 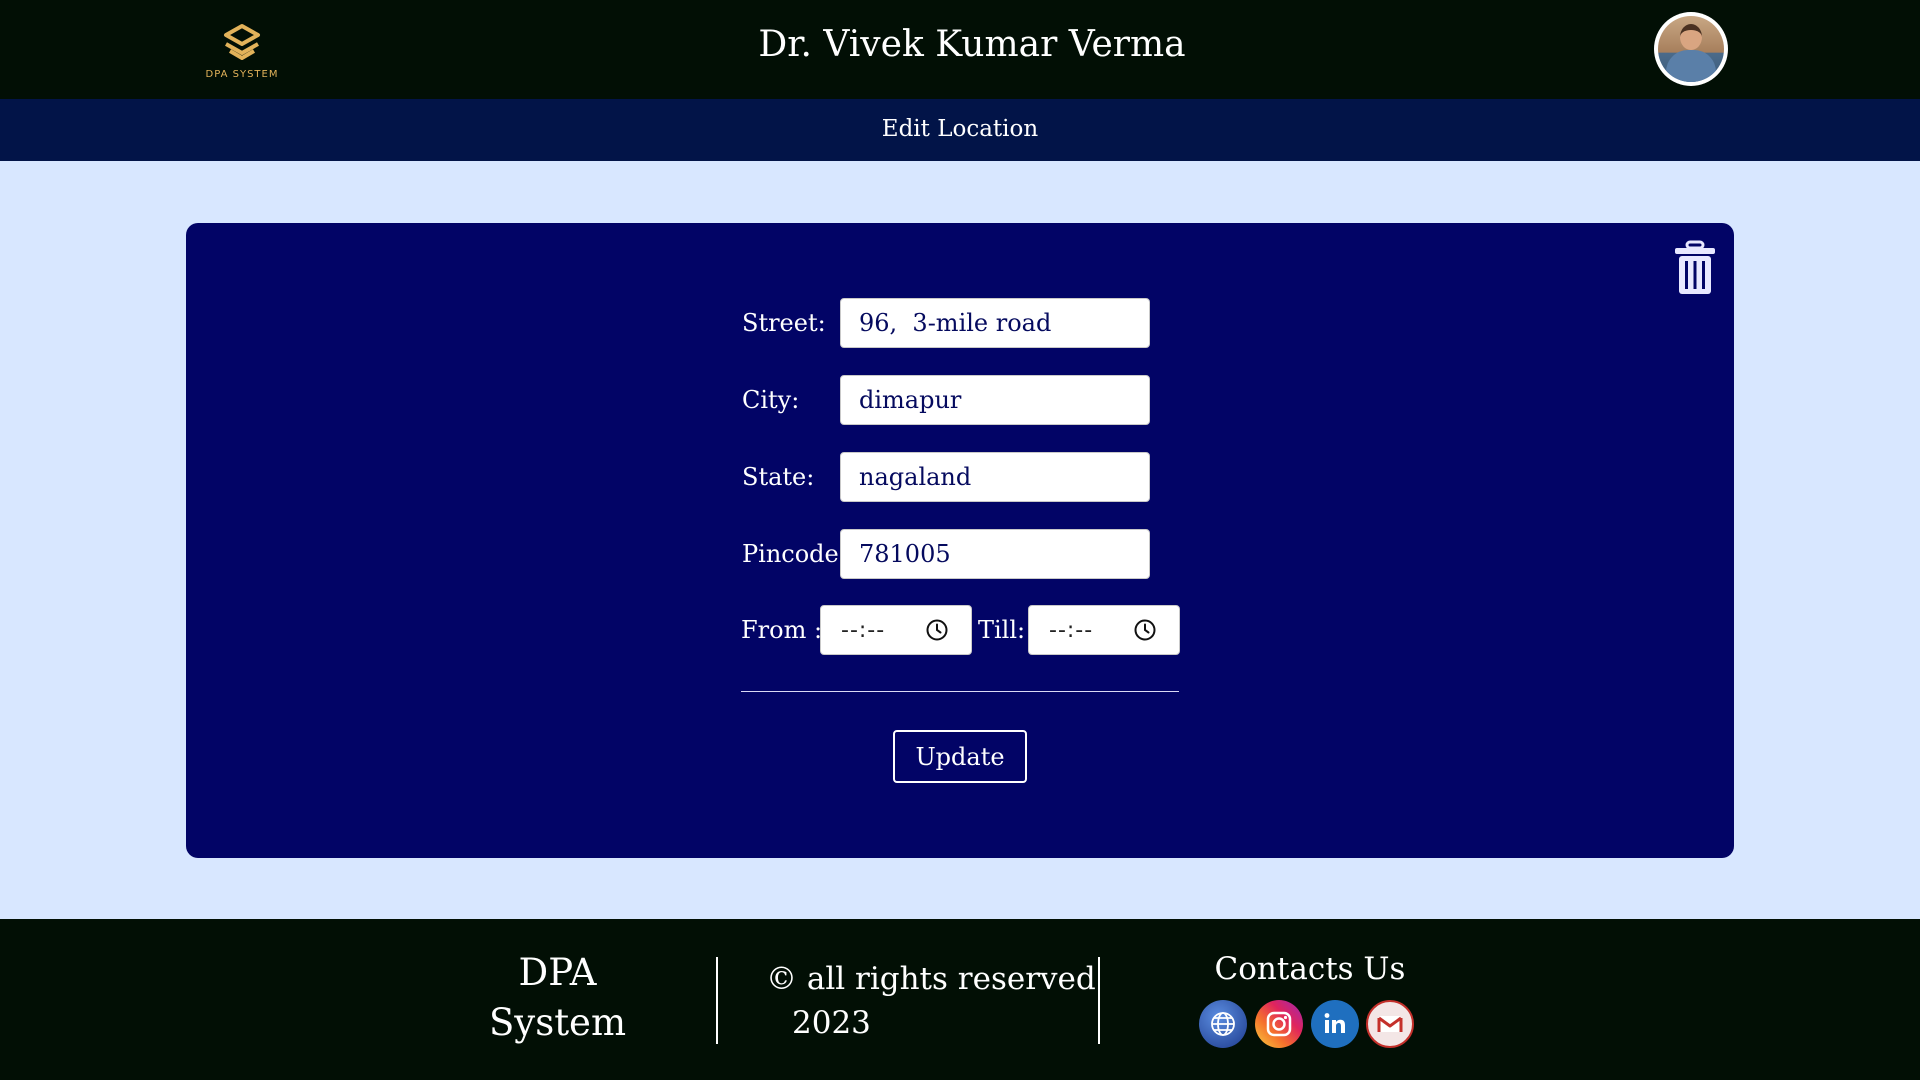 I want to click on gmail-icon, so click(x=1390, y=1024).